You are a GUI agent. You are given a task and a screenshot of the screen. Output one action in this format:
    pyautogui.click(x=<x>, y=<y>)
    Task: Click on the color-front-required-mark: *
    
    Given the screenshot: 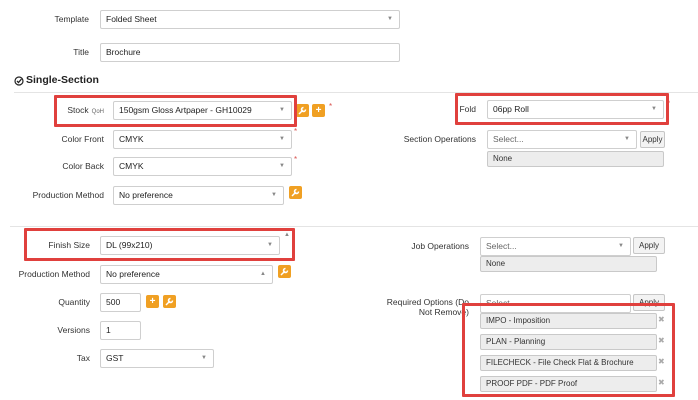 What is the action you would take?
    pyautogui.click(x=296, y=131)
    